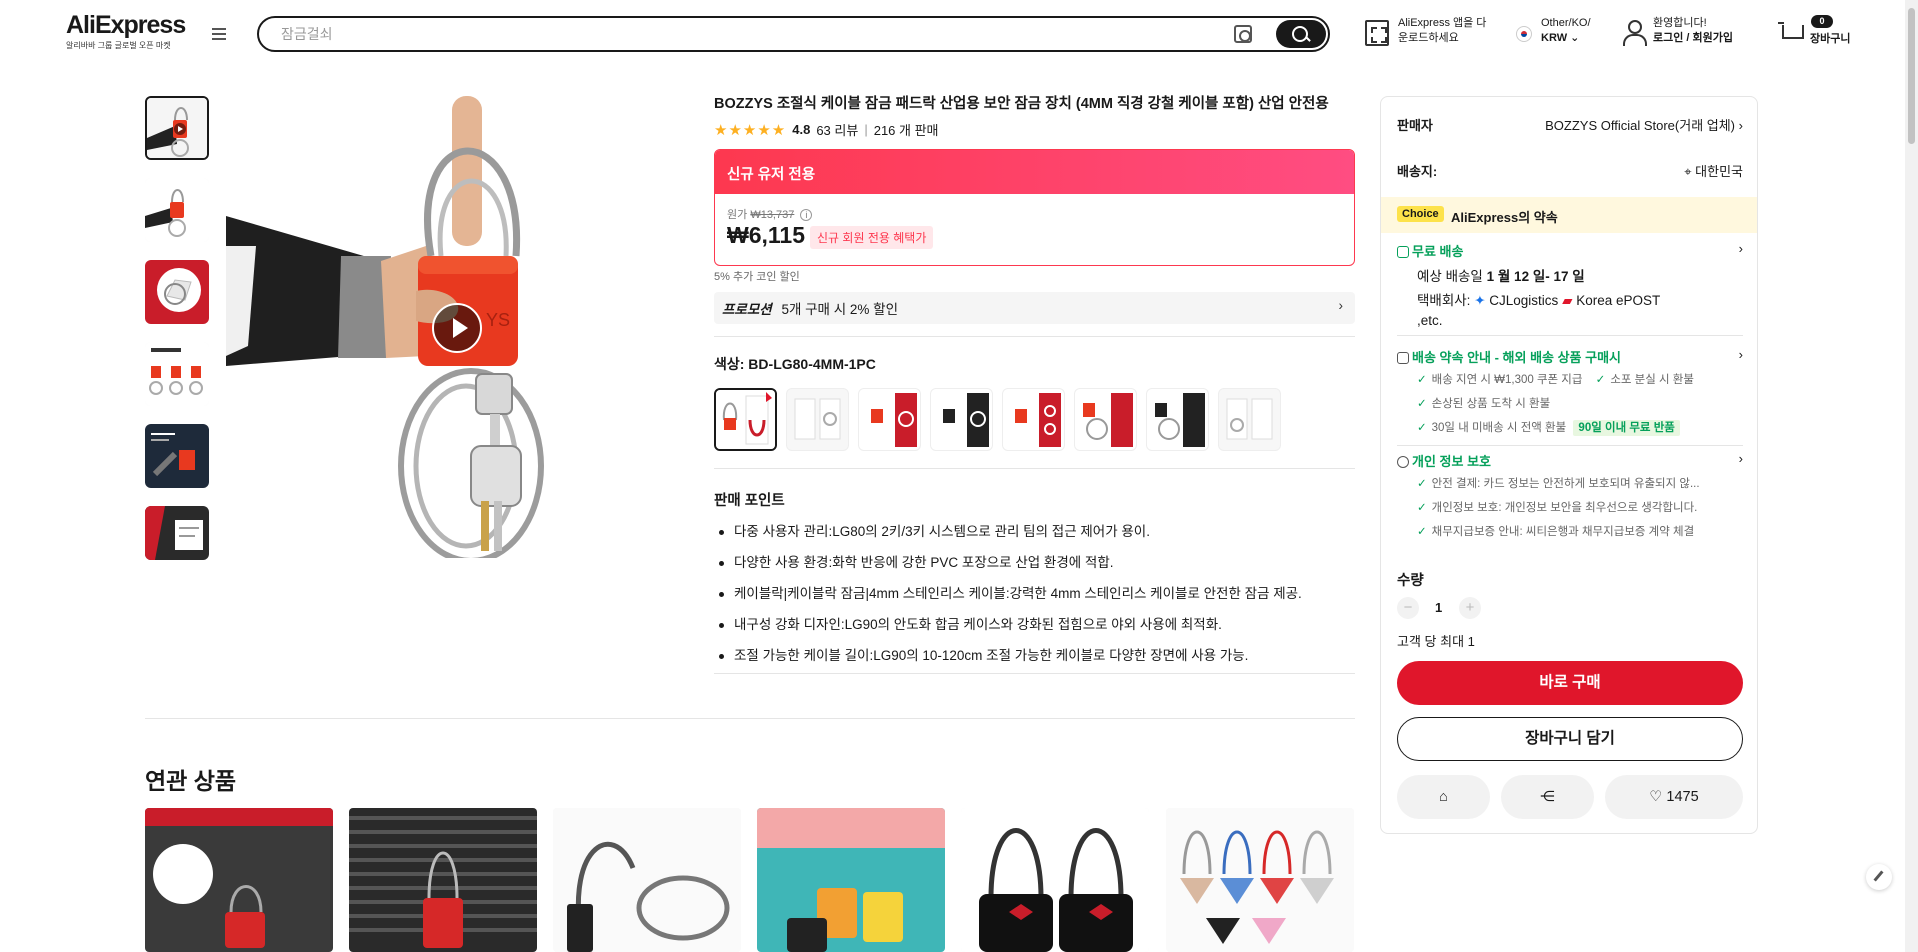 Image resolution: width=1918 pixels, height=952 pixels. Describe the element at coordinates (731, 34) in the screenshot. I see `search-input` at that location.